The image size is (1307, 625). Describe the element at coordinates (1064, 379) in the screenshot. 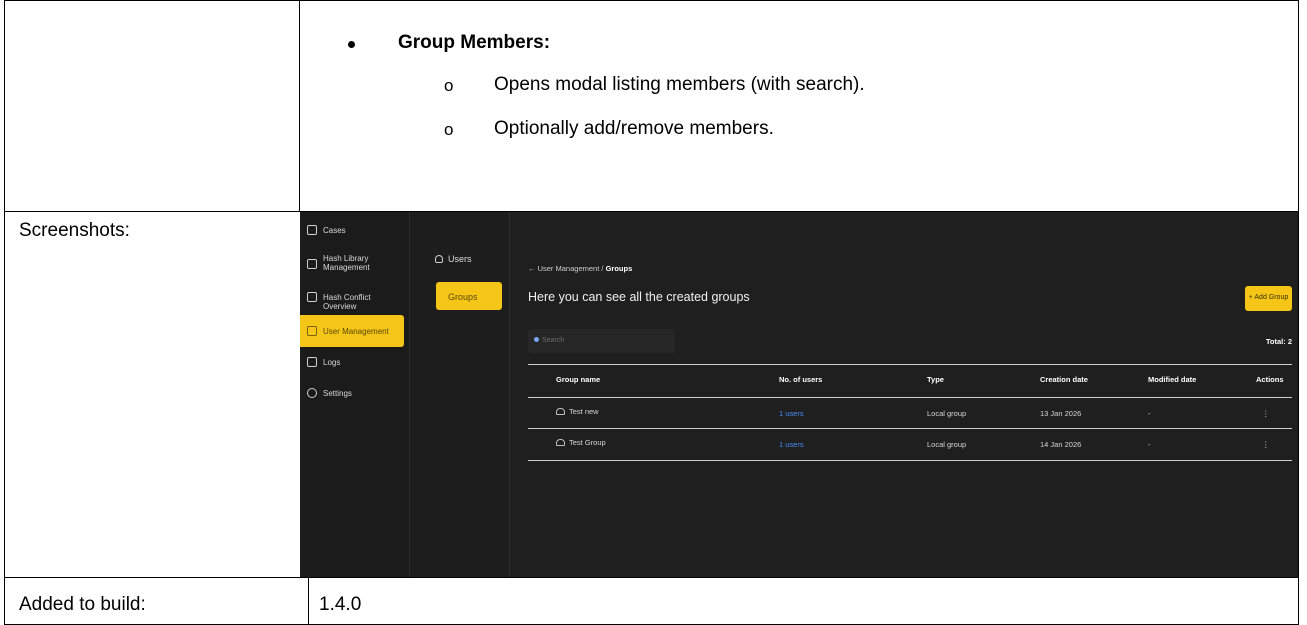

I see `column-header: Creation date` at that location.